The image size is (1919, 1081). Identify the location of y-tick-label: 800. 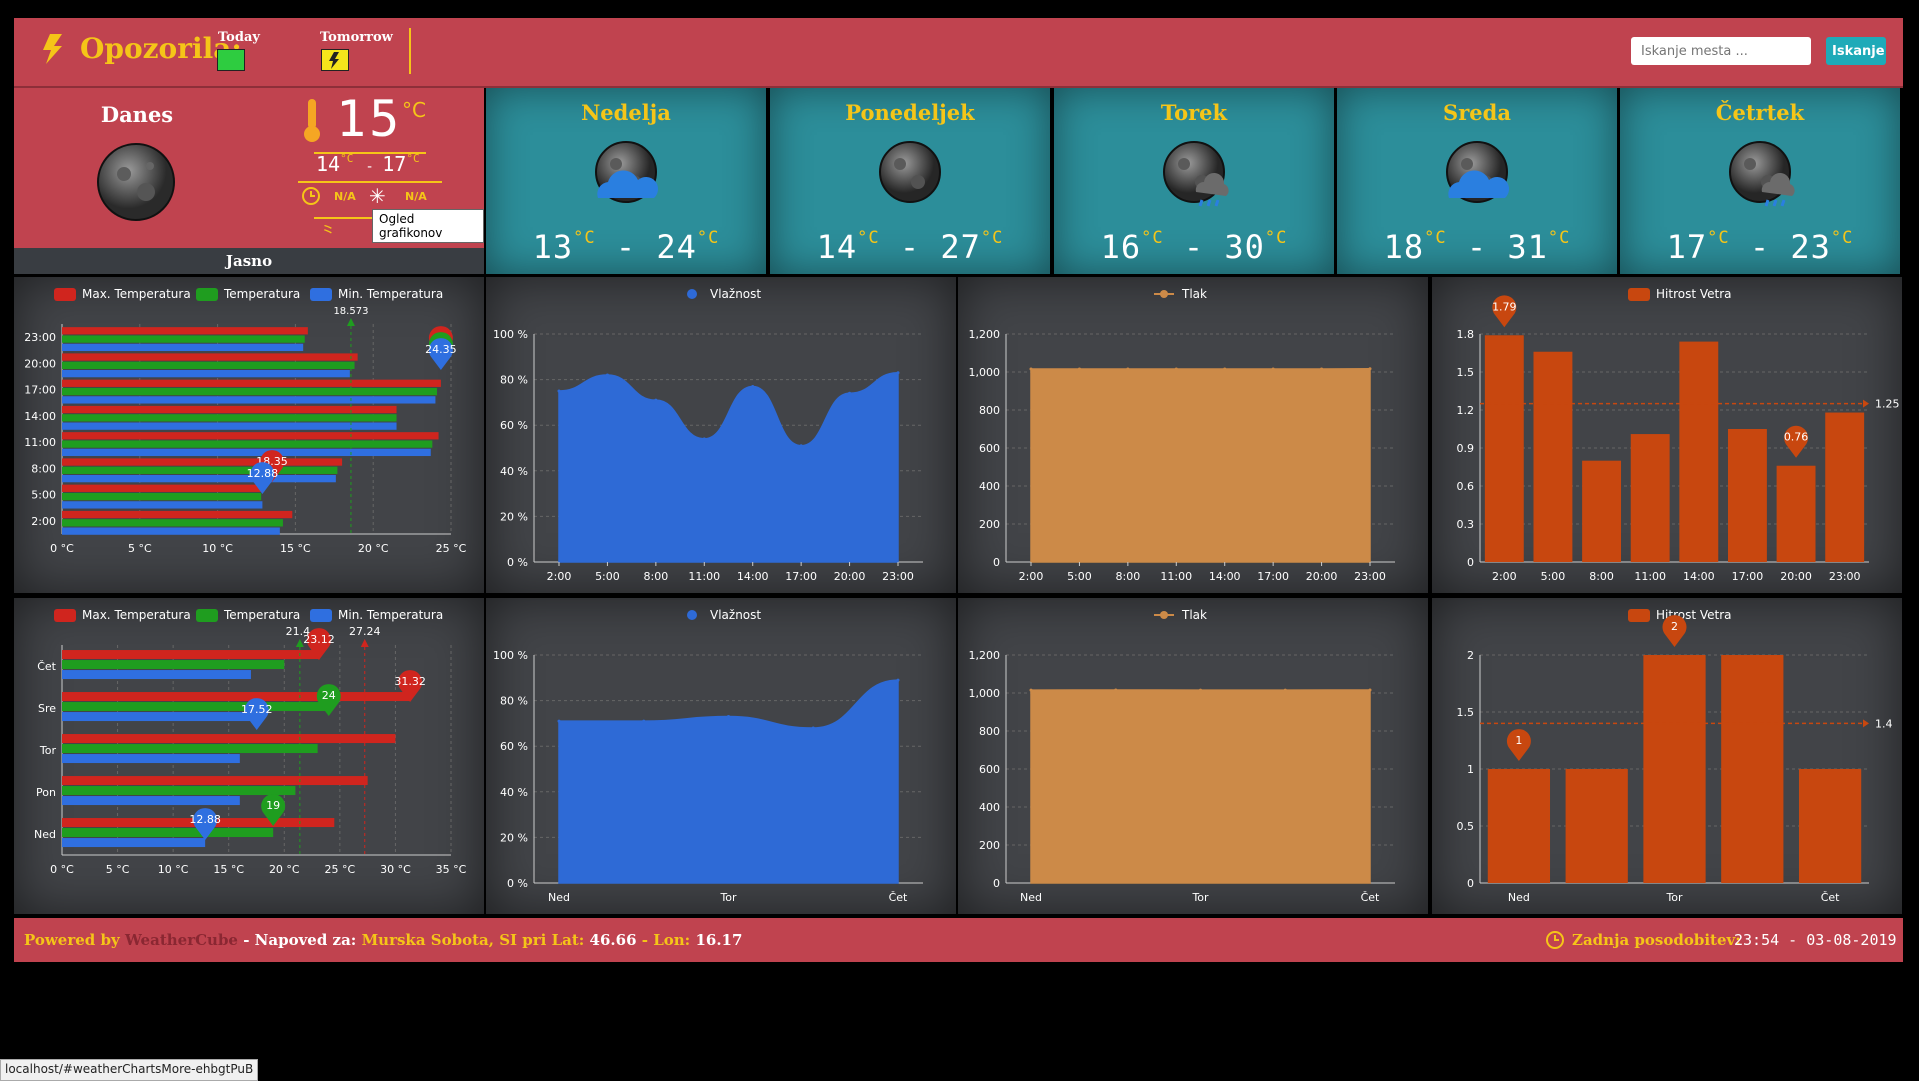
(989, 731).